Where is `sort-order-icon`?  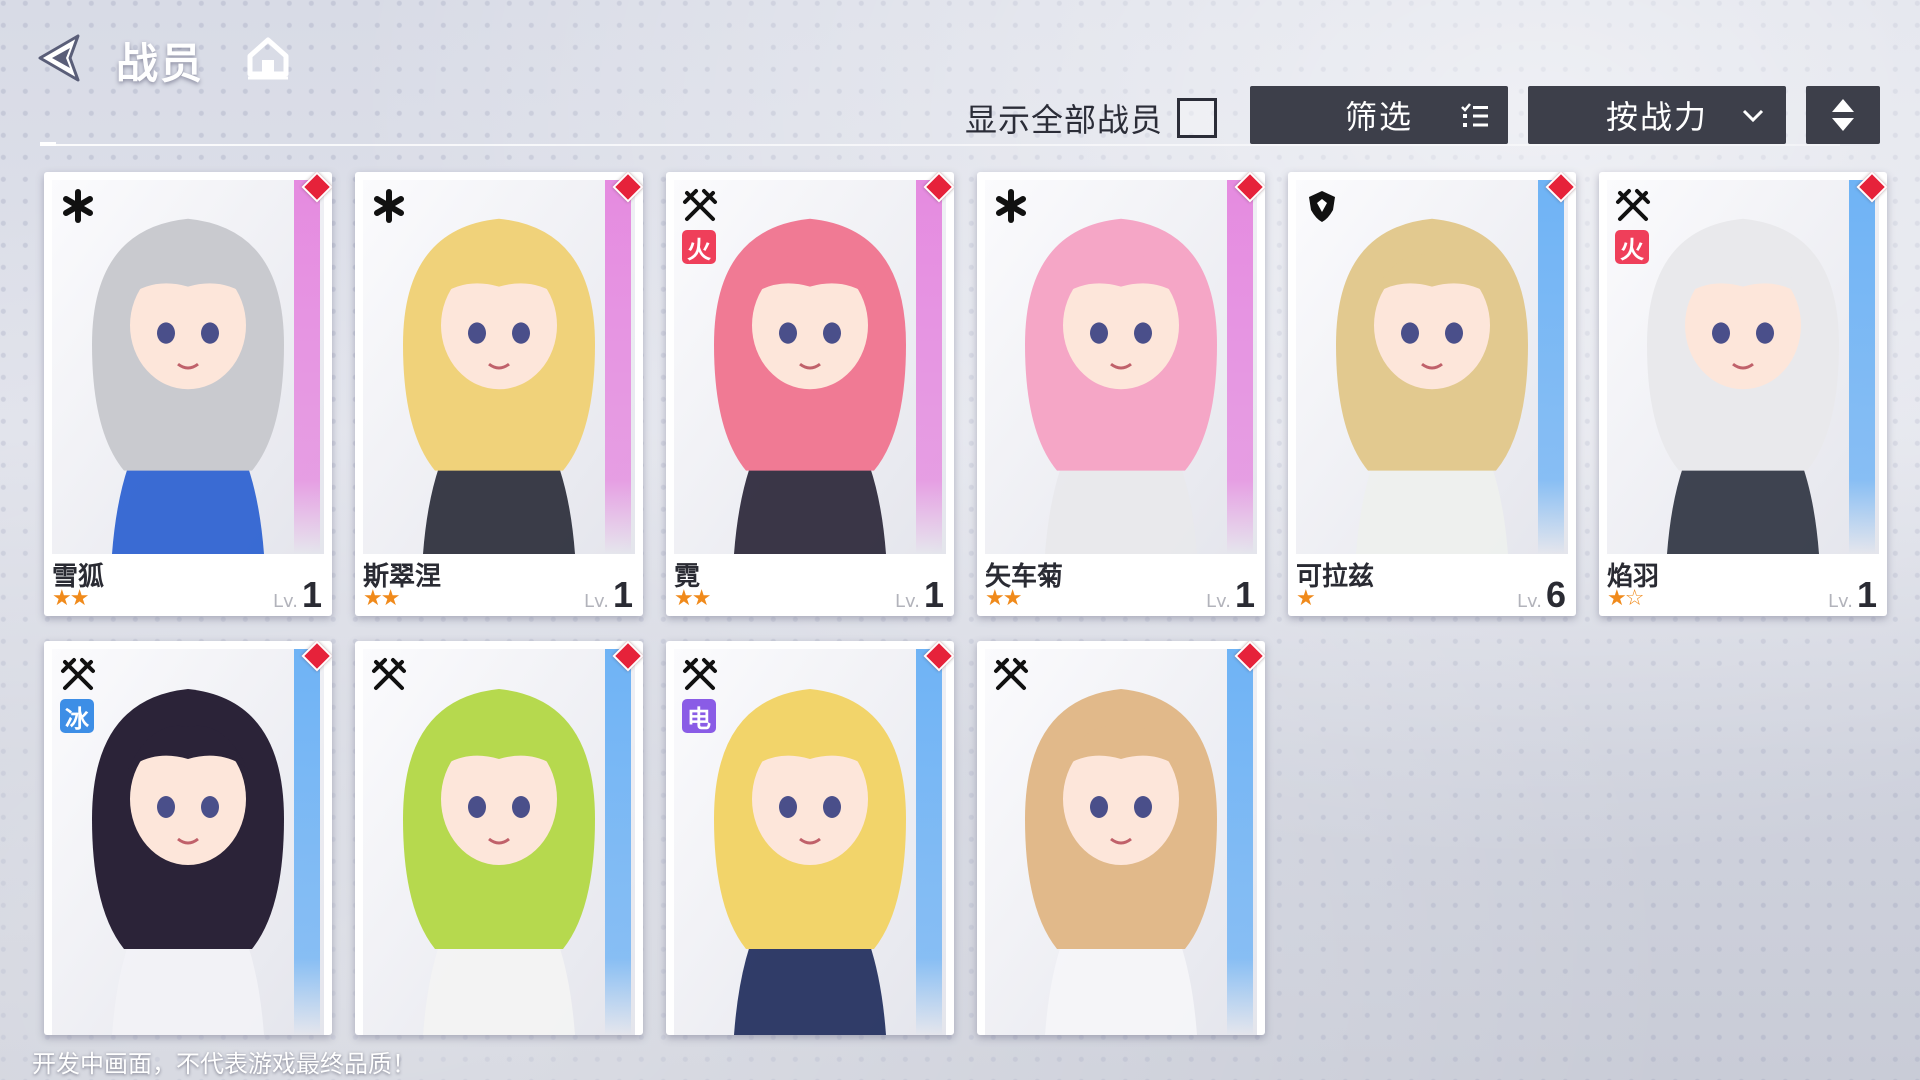
sort-order-icon is located at coordinates (1843, 115).